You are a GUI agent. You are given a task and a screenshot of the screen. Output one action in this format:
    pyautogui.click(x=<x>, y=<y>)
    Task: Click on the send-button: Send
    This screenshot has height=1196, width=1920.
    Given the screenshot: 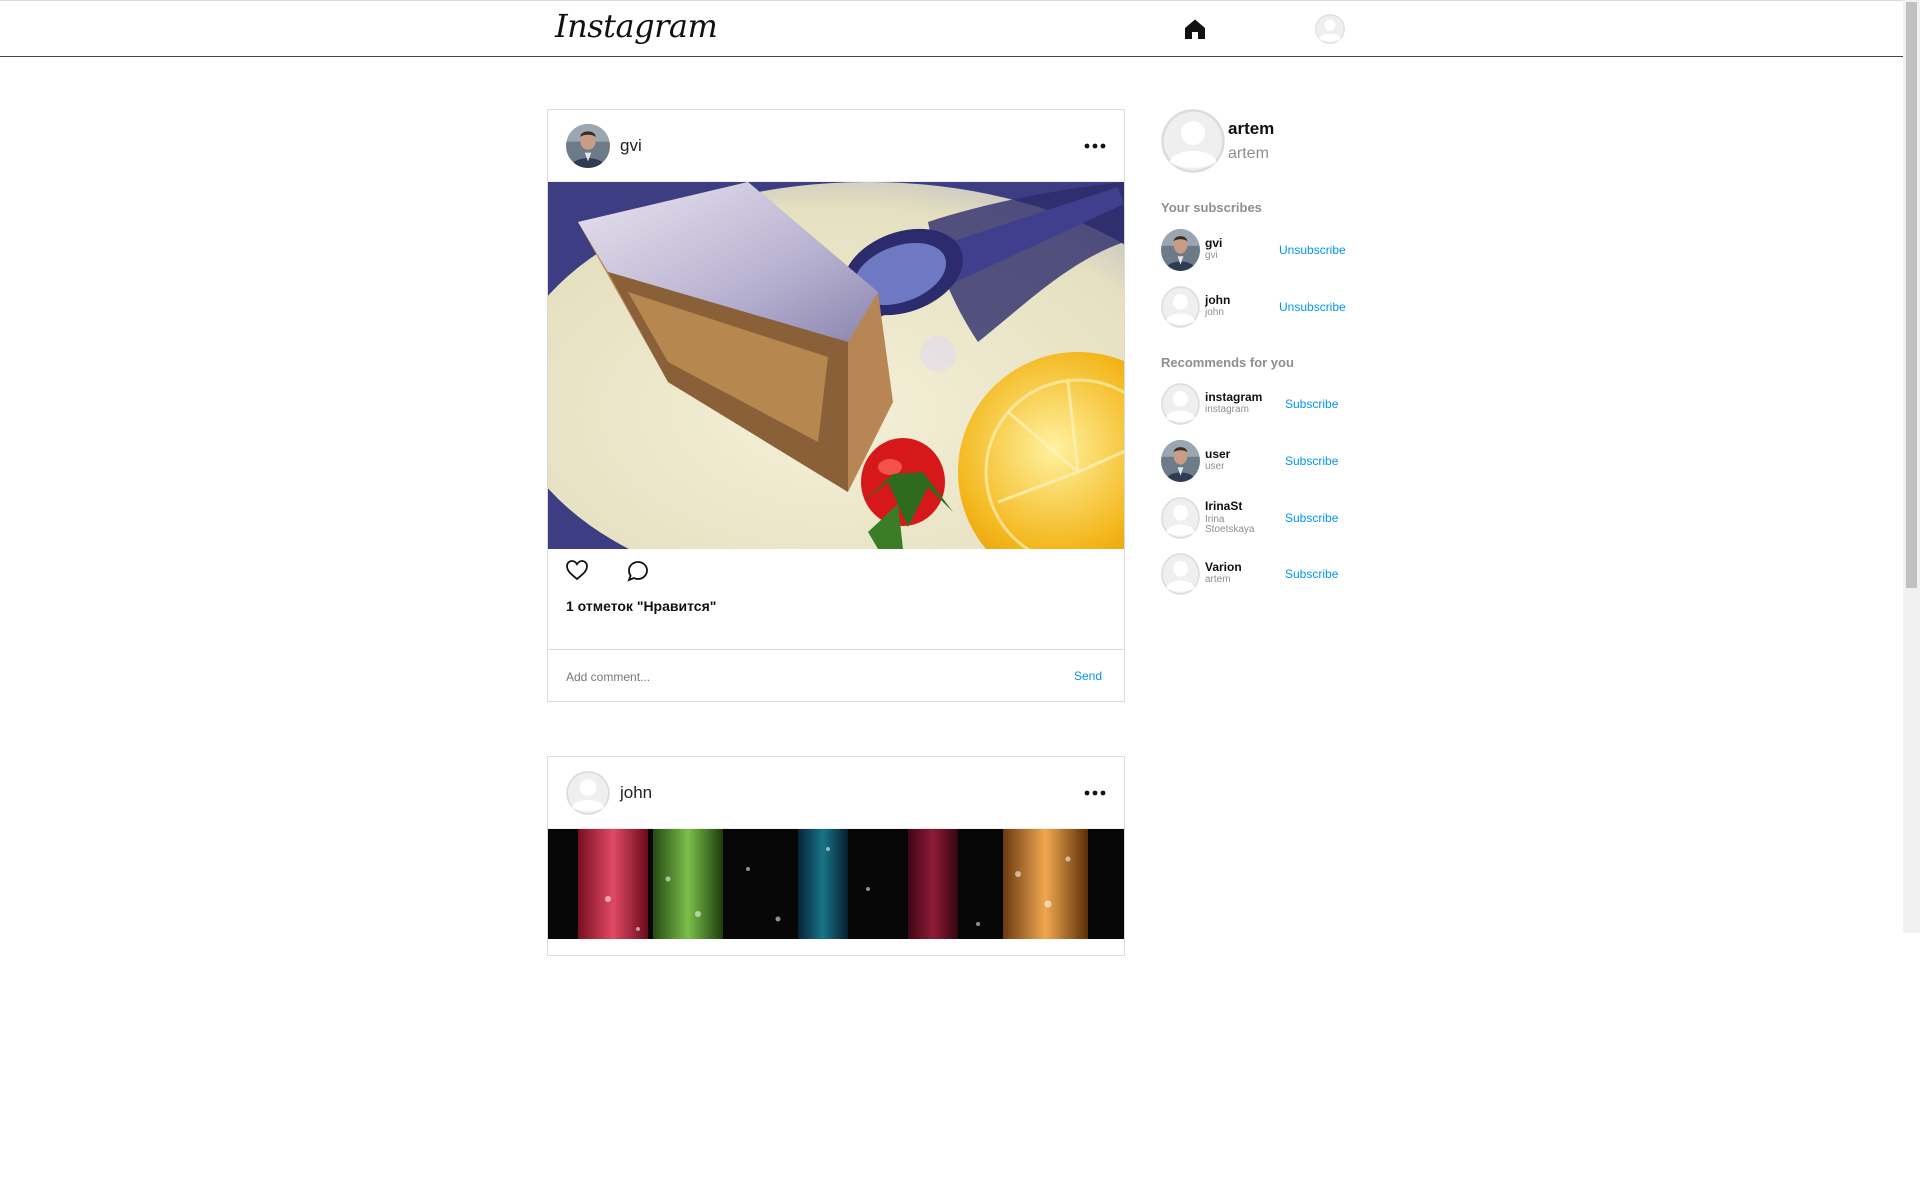 What is the action you would take?
    pyautogui.click(x=1088, y=676)
    